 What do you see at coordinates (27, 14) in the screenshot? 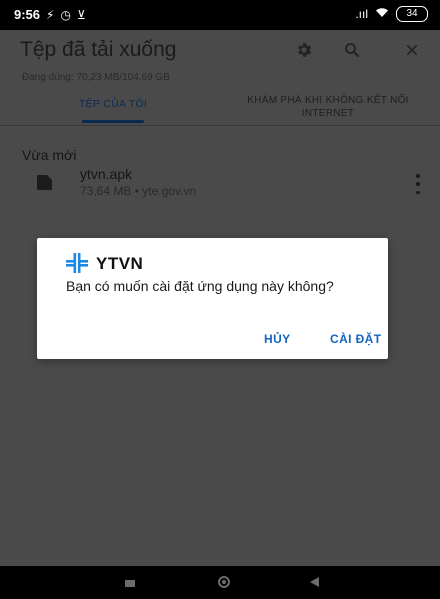
I see `clock: 9:56` at bounding box center [27, 14].